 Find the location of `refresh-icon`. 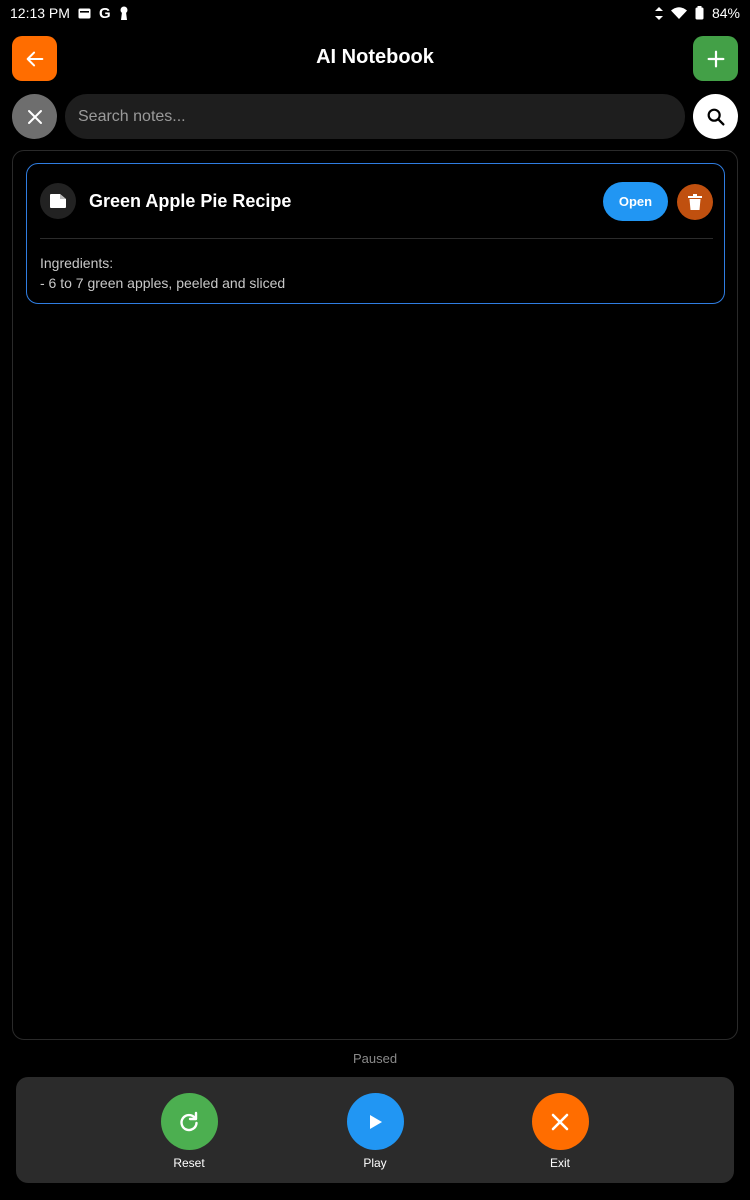

refresh-icon is located at coordinates (189, 1121).